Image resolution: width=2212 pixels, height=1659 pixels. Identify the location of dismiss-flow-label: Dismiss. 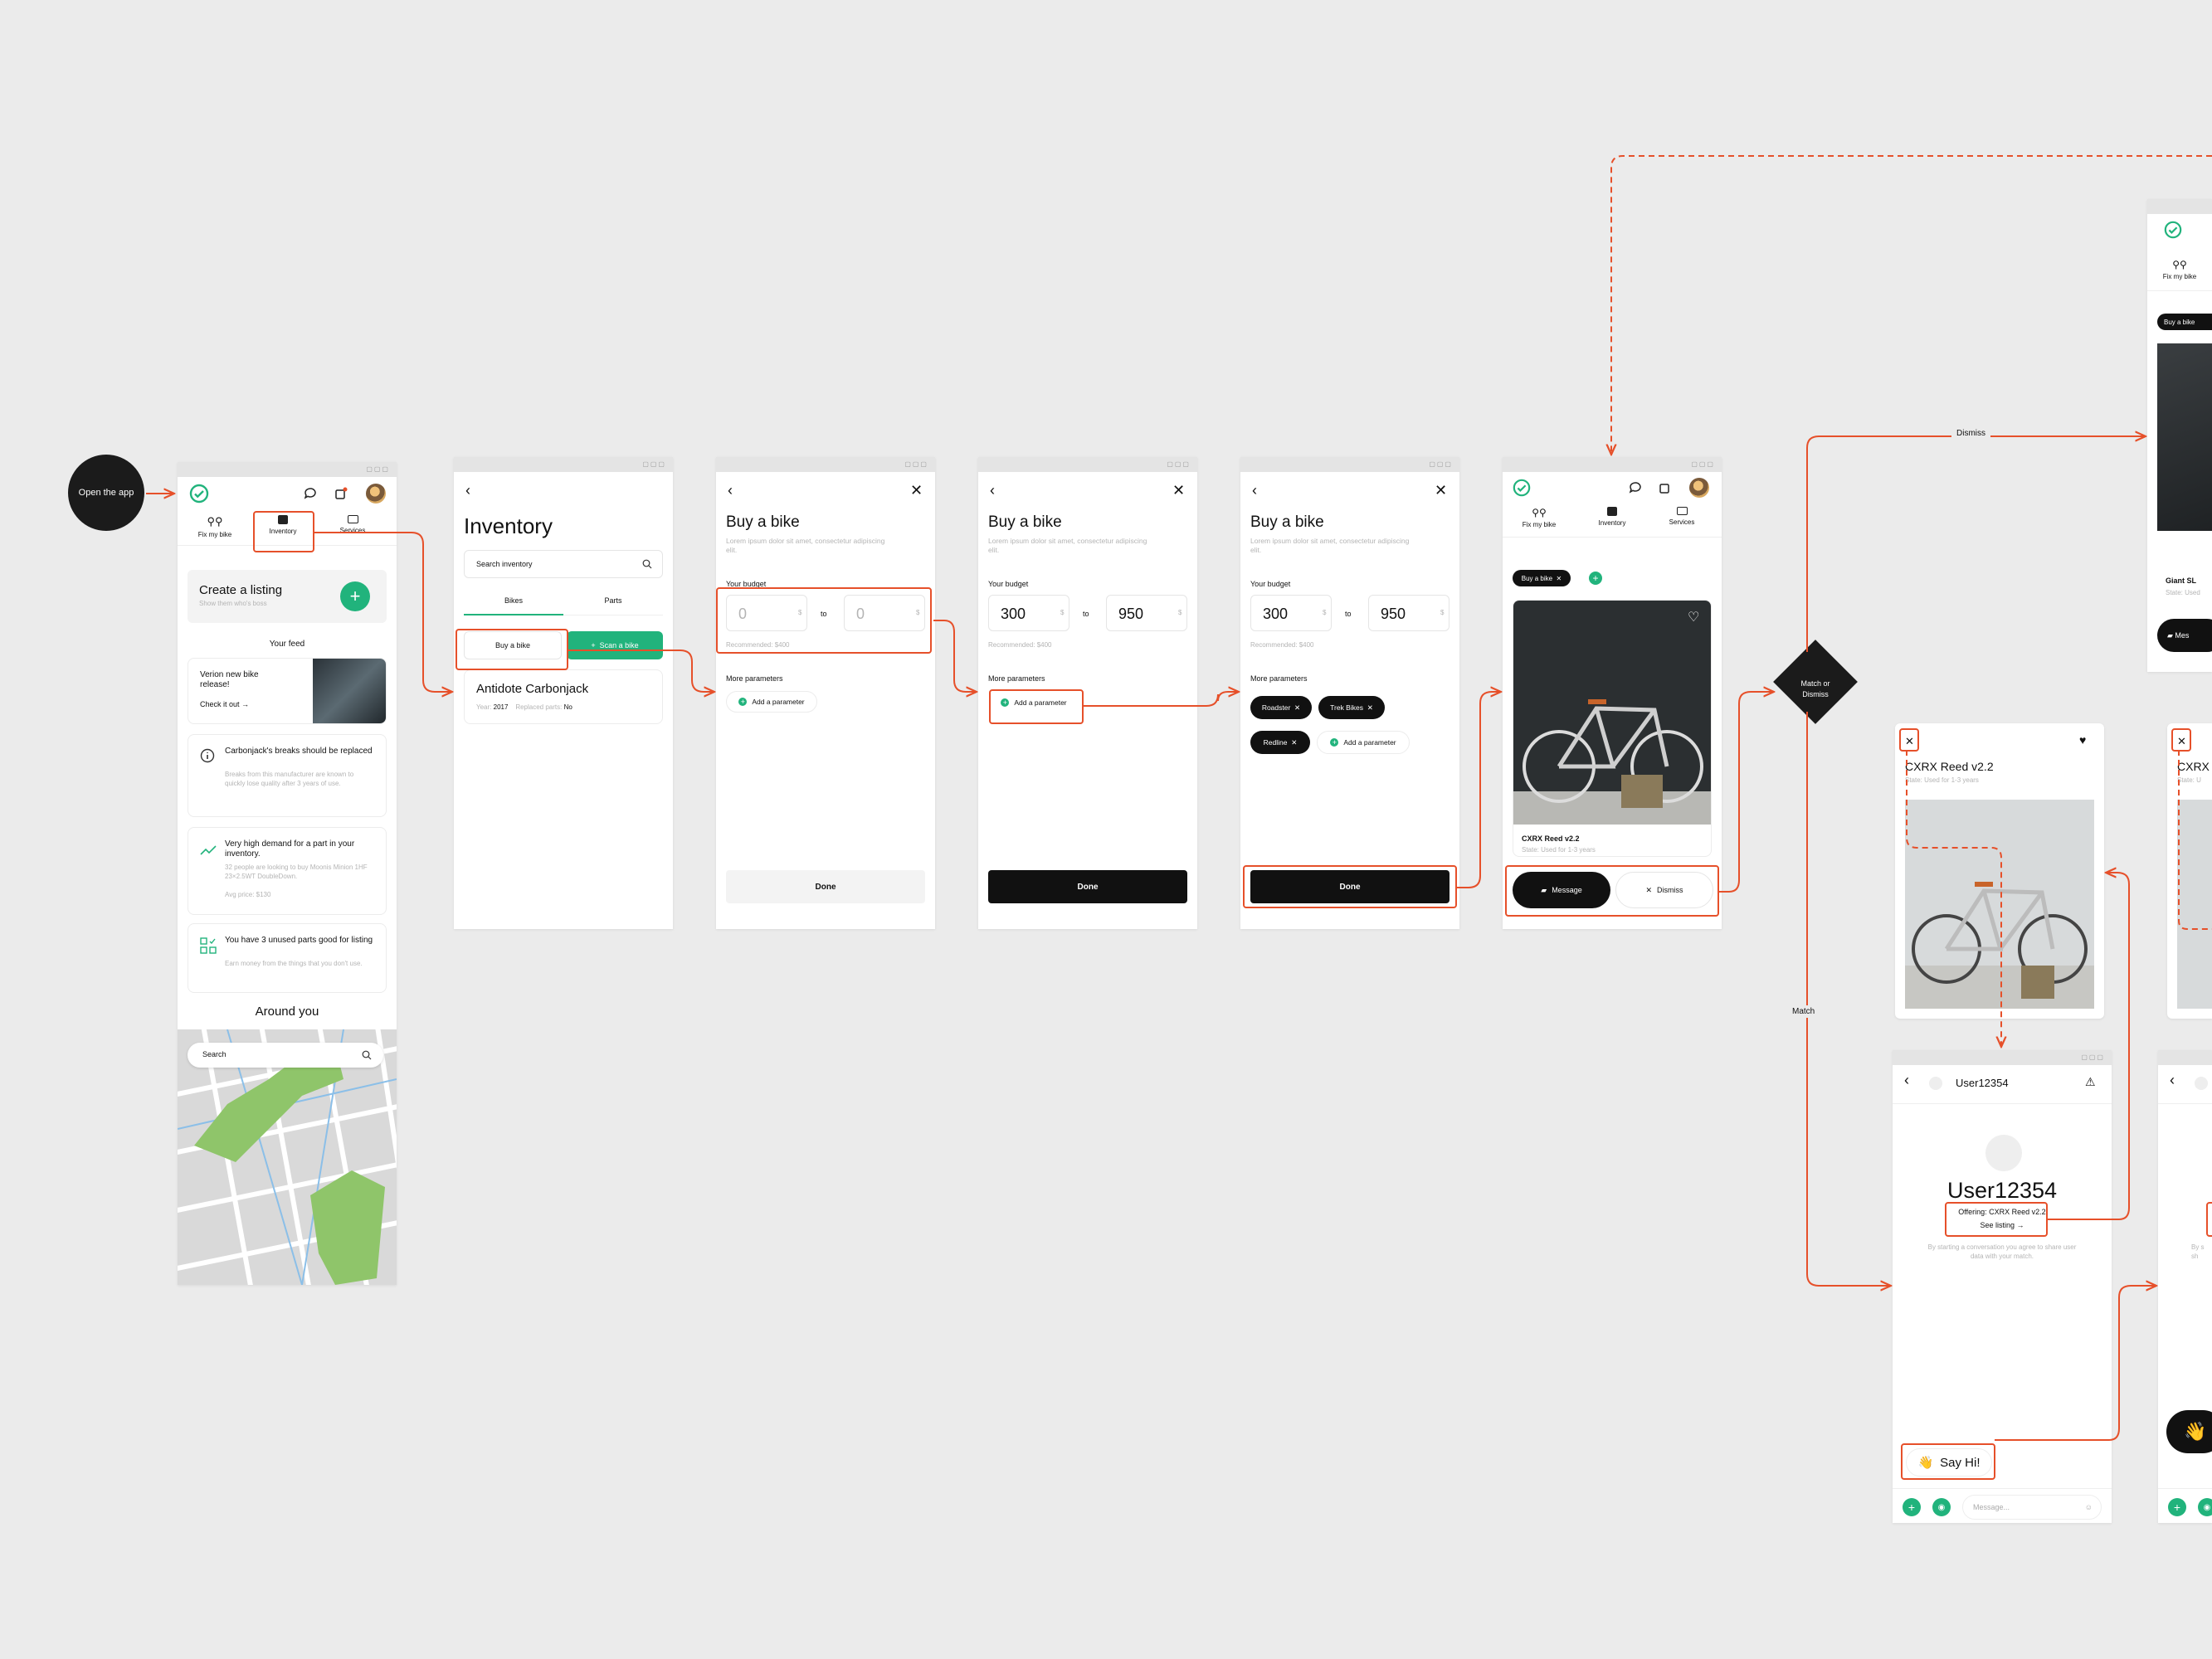
(1970, 434).